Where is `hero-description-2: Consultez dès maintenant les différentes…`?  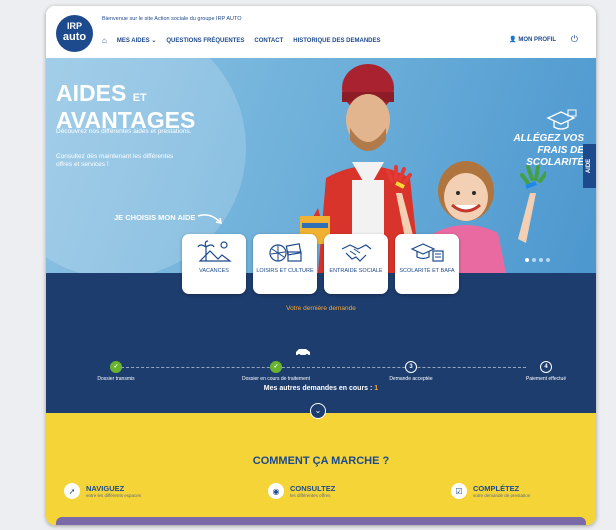
hero-description-2: Consultez dès maintenant les différentes… is located at coordinates (115, 160).